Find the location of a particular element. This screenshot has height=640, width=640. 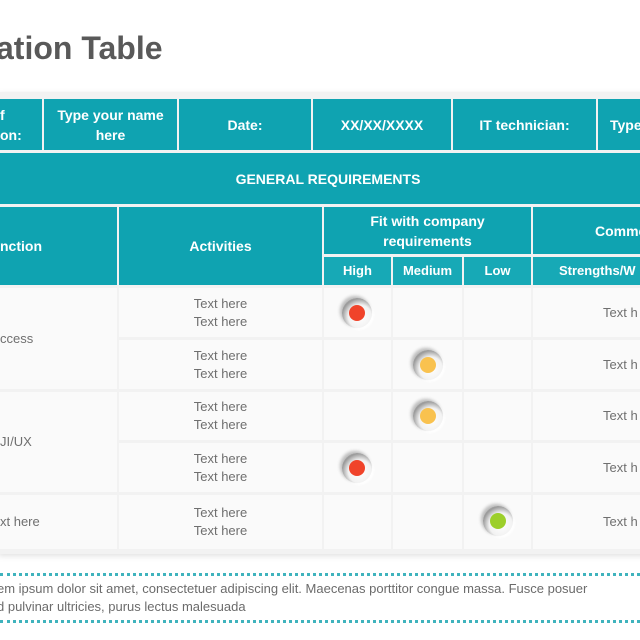

date-value-cell: XX/XX/XXXX is located at coordinates (382, 124).